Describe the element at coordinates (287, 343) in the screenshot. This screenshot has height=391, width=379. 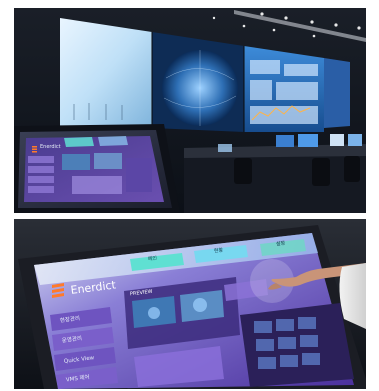
I see `control-buttons` at that location.